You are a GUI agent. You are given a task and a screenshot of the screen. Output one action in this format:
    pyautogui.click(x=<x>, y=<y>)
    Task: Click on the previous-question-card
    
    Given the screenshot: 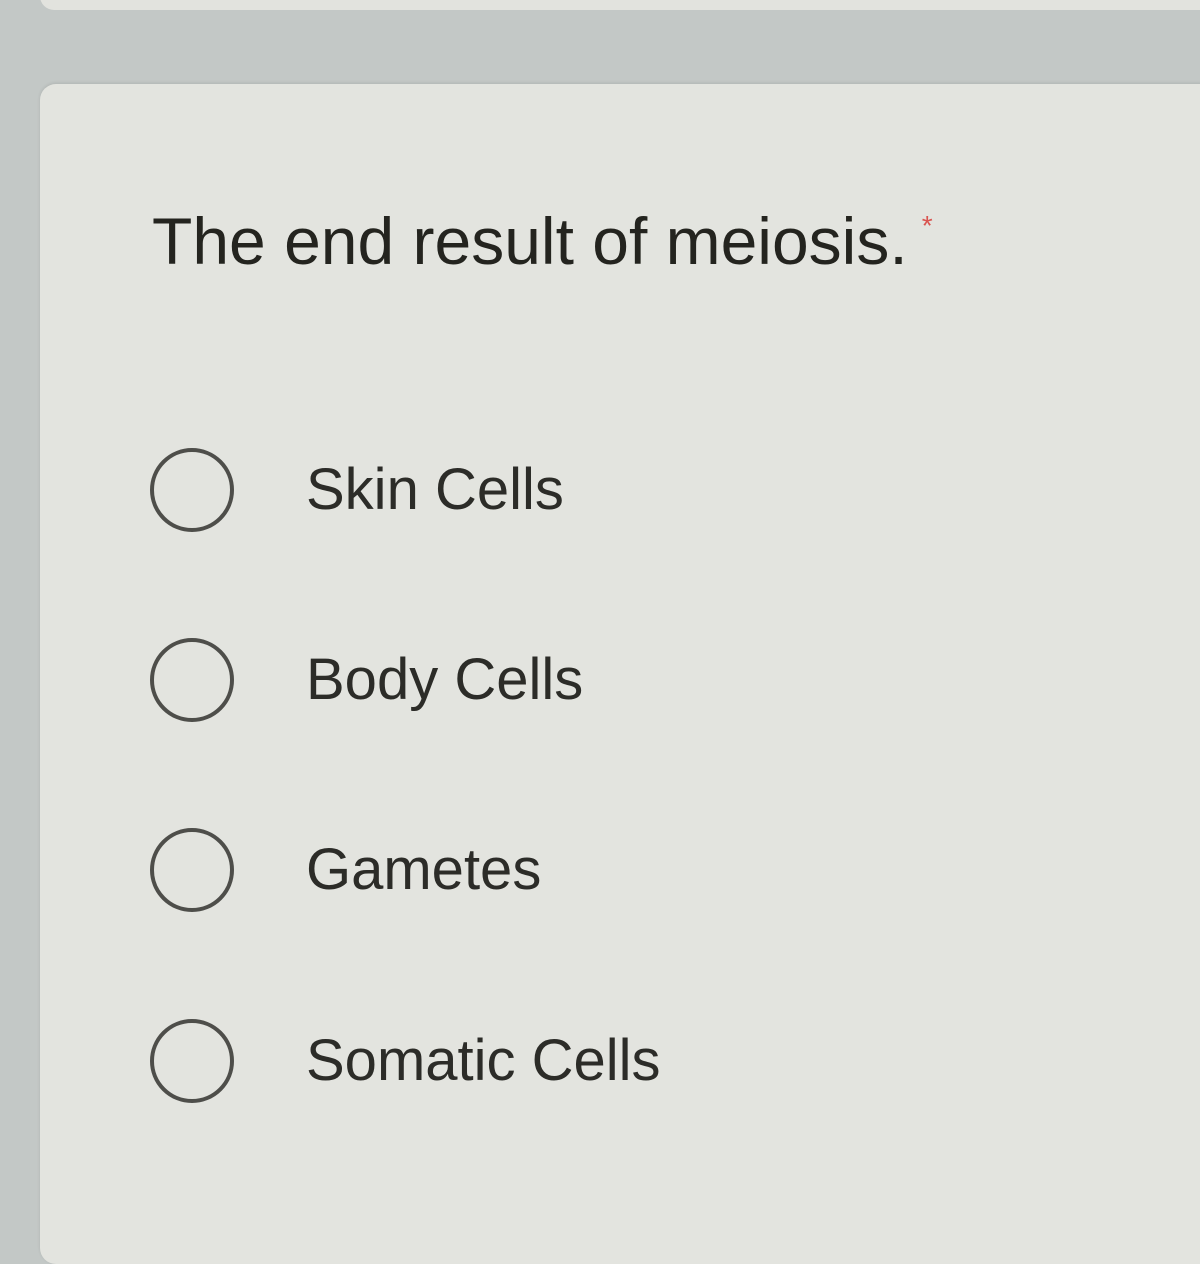 What is the action you would take?
    pyautogui.click(x=620, y=5)
    